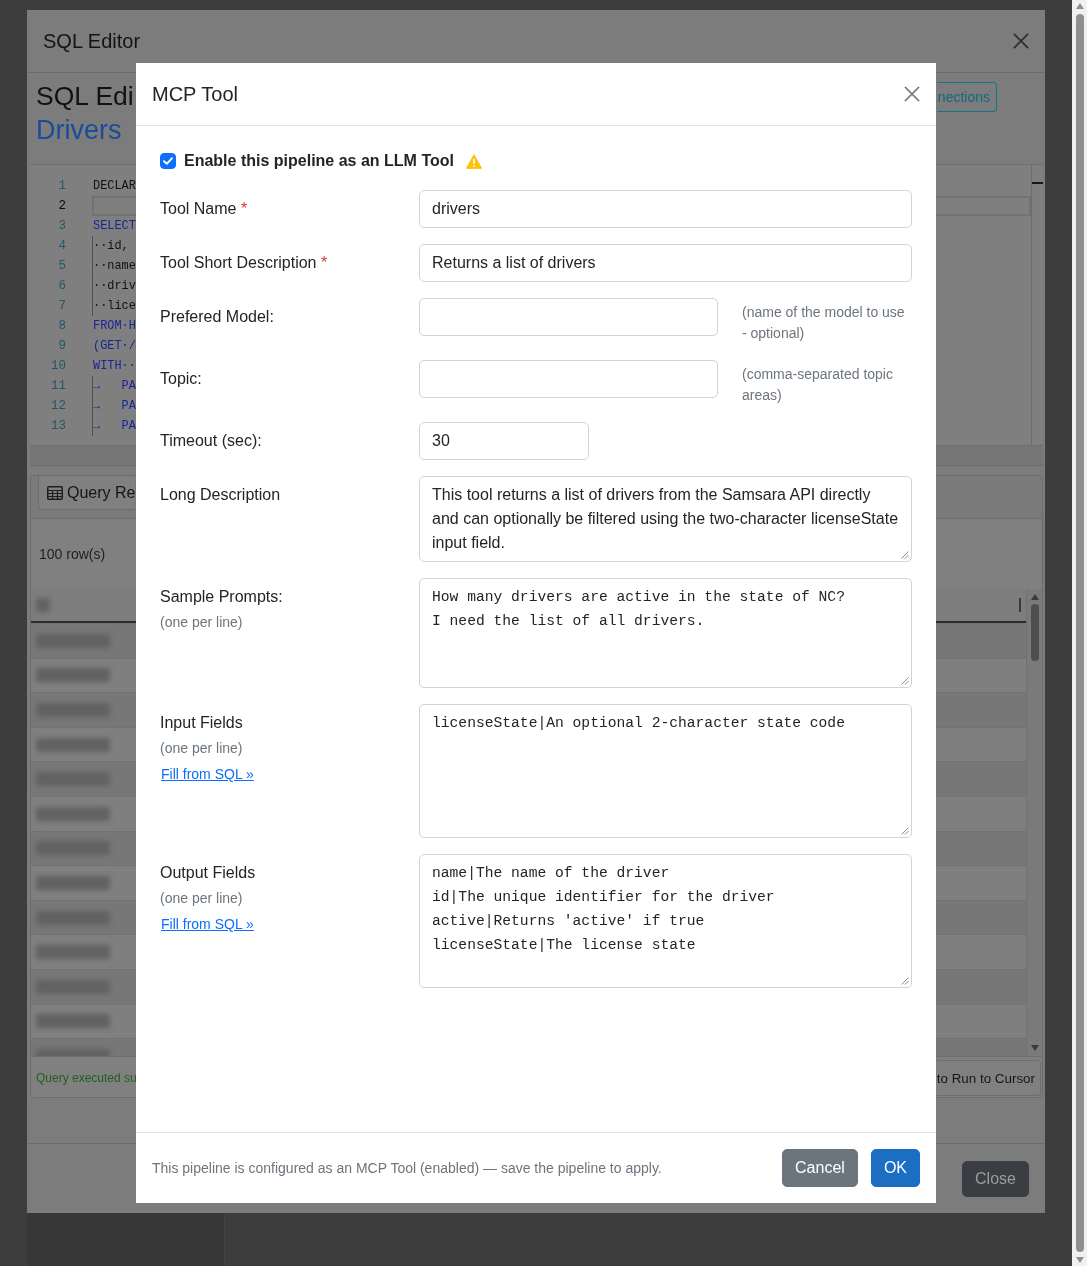 Image resolution: width=1087 pixels, height=1266 pixels. Describe the element at coordinates (61, 306) in the screenshot. I see `line-number: 7` at that location.